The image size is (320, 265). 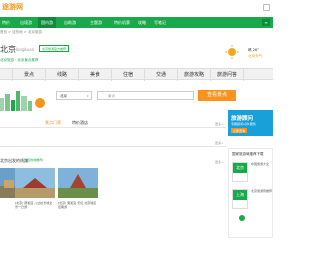 I want to click on tab-guides: 旅游攻略, so click(x=194, y=75).